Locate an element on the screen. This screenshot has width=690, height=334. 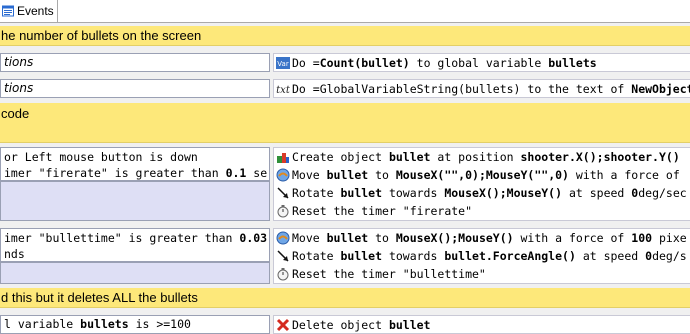
action-row: Delete object bullet is located at coordinates (482, 324).